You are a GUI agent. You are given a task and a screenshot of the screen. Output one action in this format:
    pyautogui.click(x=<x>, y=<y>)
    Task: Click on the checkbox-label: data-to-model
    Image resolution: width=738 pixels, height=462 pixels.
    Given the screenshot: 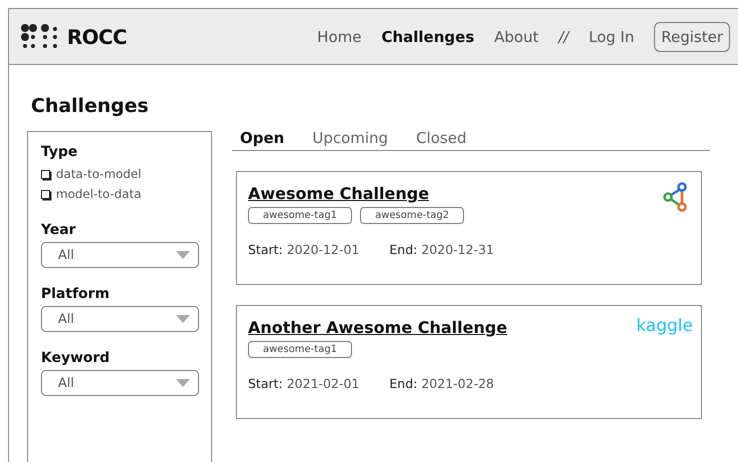 What is the action you would take?
    pyautogui.click(x=99, y=174)
    